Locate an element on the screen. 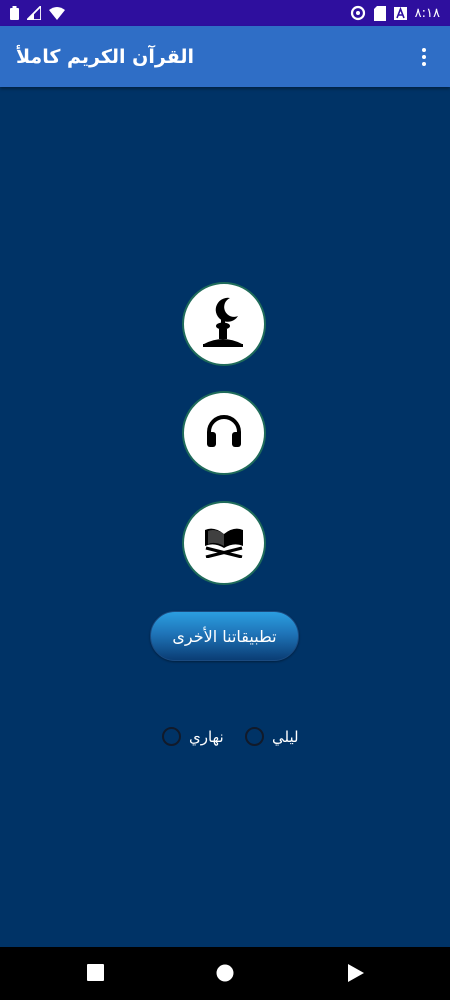 The width and height of the screenshot is (450, 1000). sd-card-icon is located at coordinates (379, 13).